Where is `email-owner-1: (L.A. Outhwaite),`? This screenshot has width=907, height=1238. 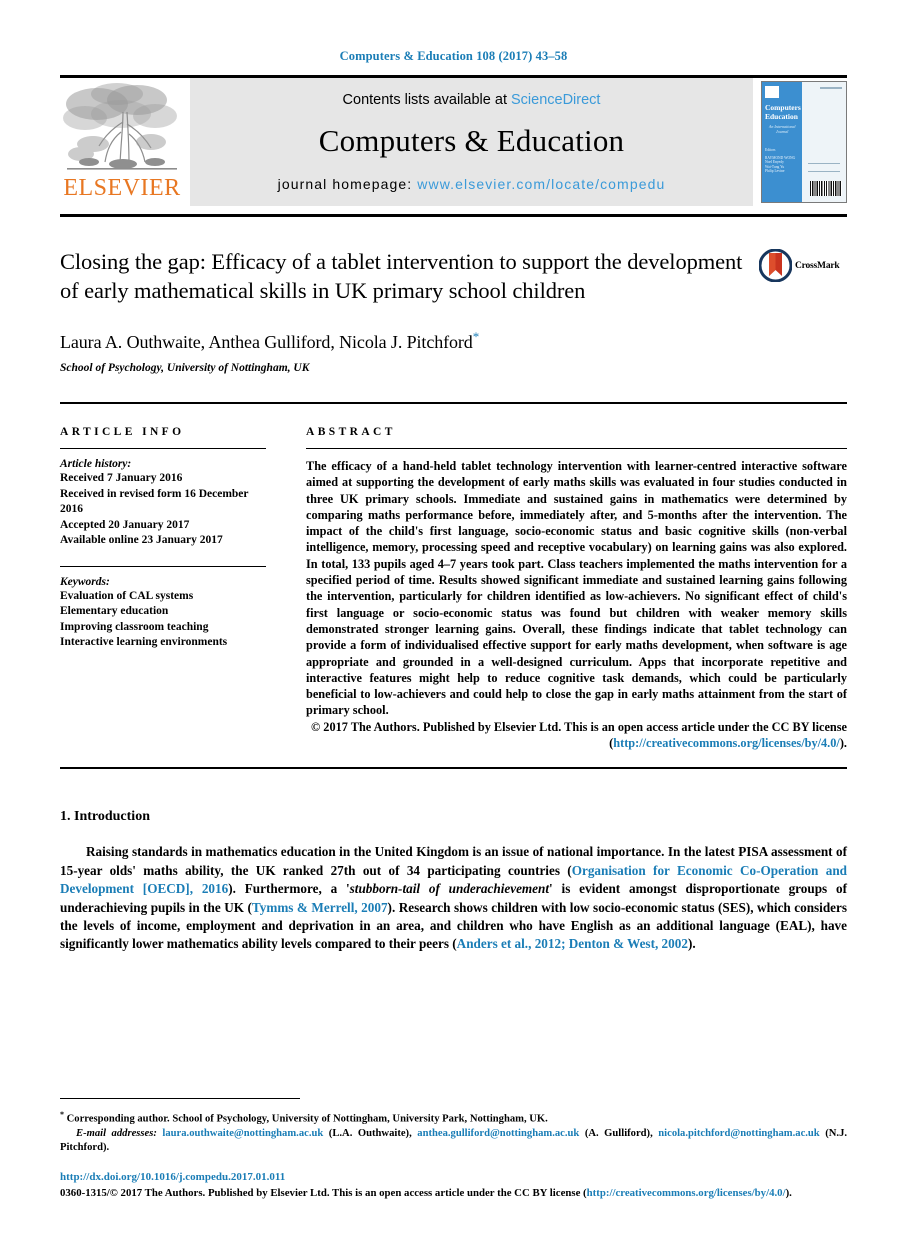
email-owner-1: (L.A. Outhwaite), is located at coordinates (370, 1133).